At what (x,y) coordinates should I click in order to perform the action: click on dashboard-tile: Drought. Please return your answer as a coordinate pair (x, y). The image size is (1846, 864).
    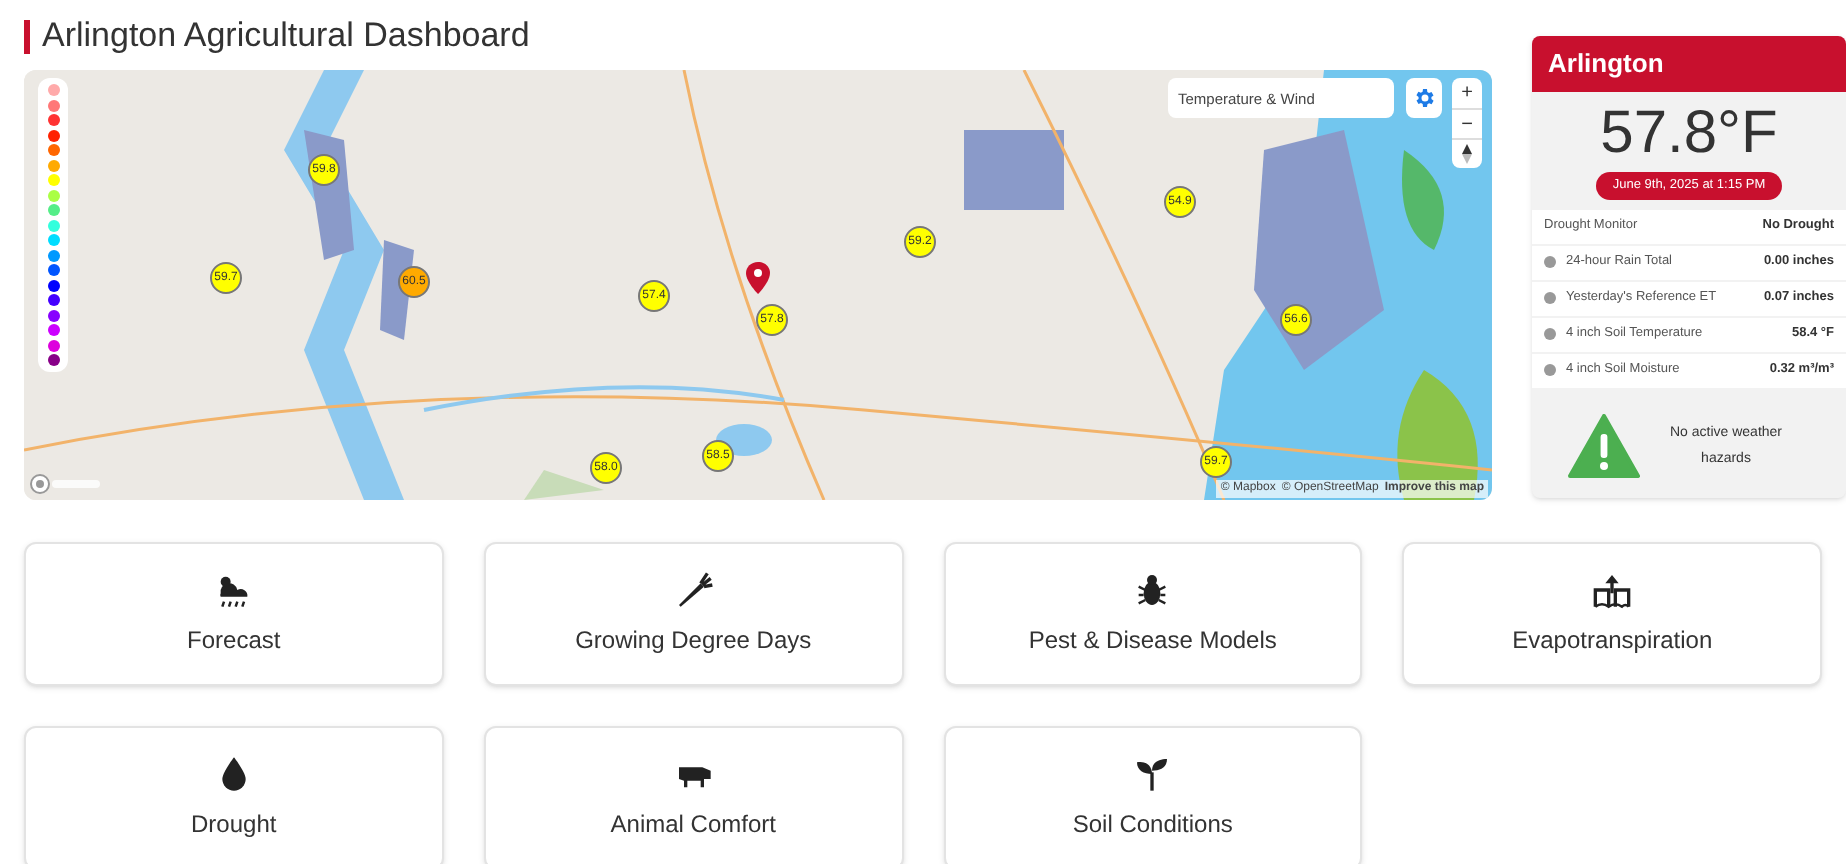
    Looking at the image, I should click on (234, 795).